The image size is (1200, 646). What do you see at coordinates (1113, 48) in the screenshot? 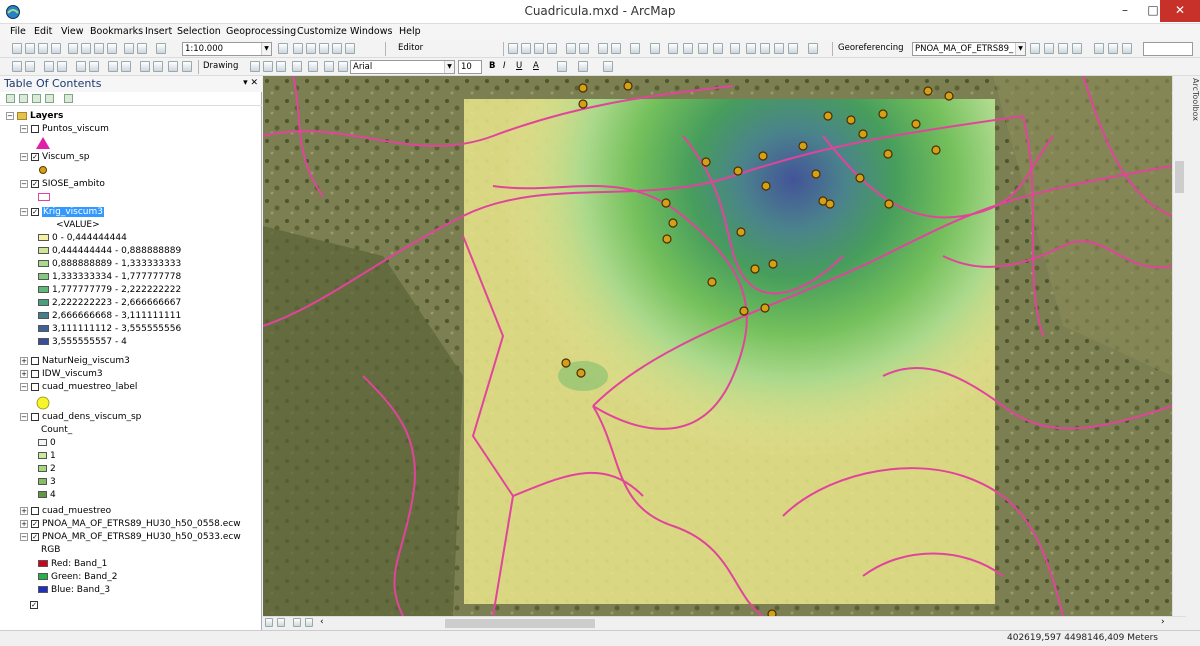
I see `rectify-icon` at bounding box center [1113, 48].